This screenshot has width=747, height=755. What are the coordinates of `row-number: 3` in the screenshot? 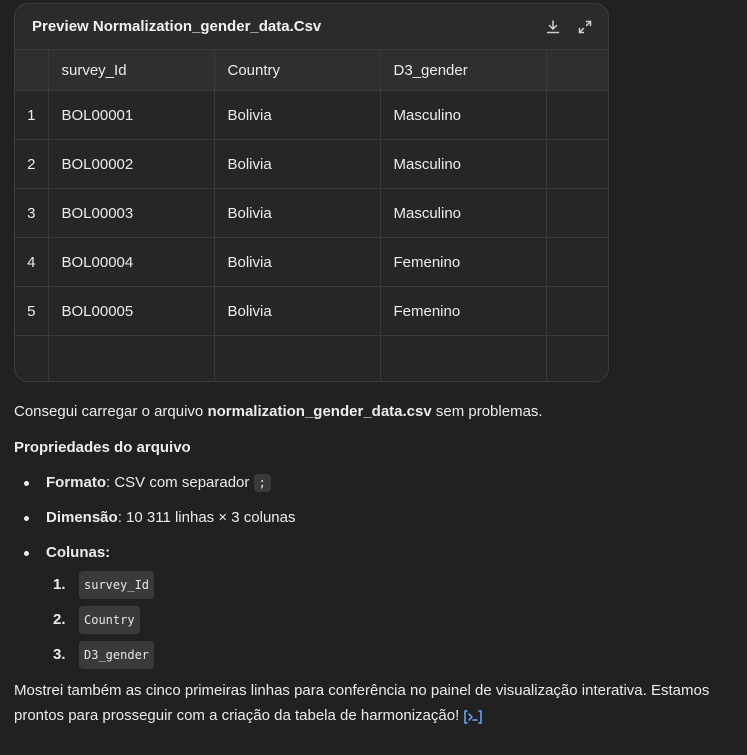 It's located at (32, 213).